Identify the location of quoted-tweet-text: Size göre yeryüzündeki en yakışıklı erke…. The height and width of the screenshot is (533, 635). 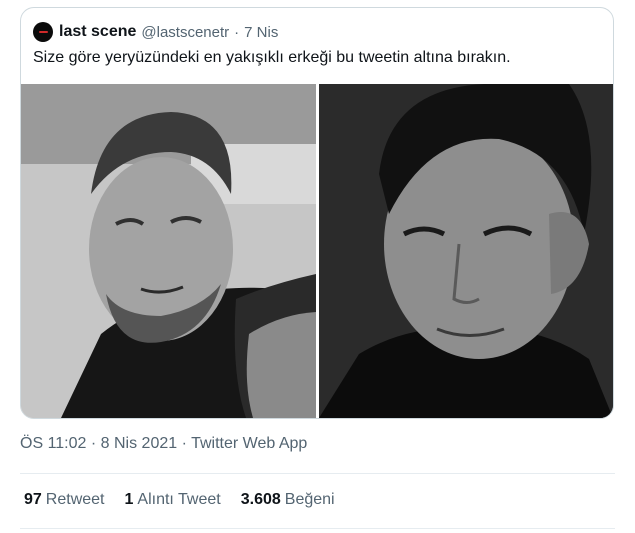
(272, 57).